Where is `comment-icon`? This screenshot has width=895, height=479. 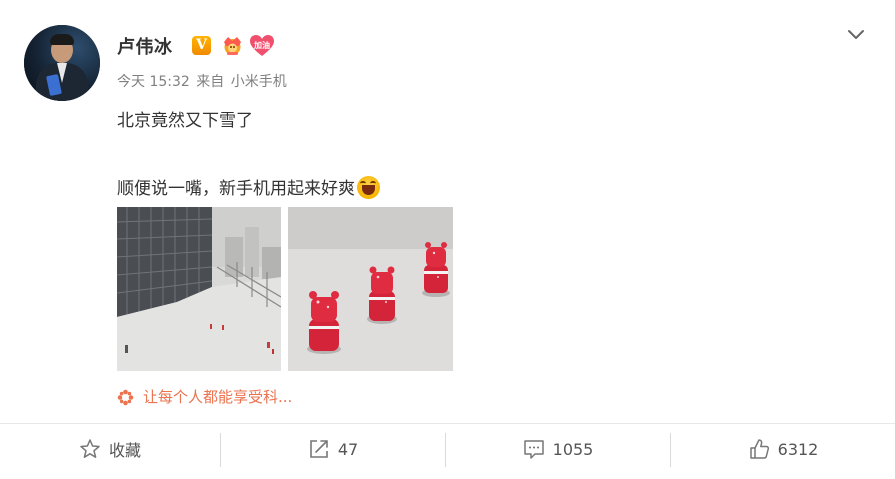 comment-icon is located at coordinates (533, 449).